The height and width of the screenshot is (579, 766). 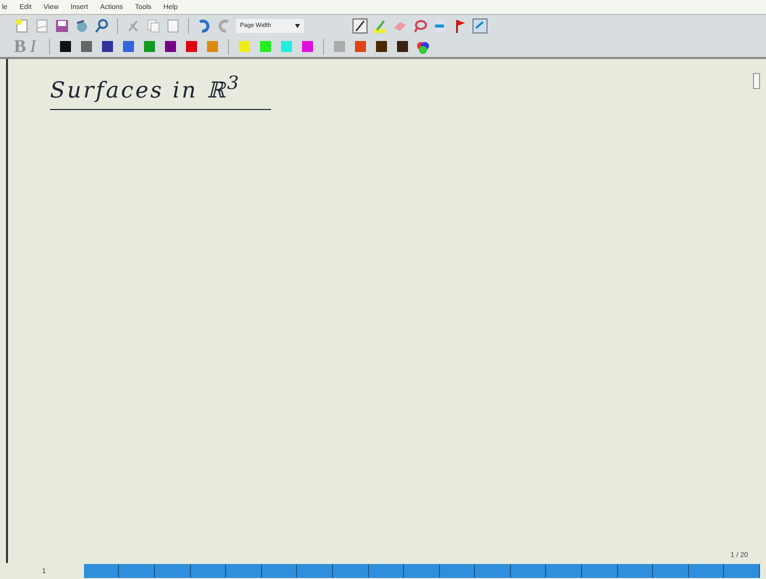 What do you see at coordinates (360, 26) in the screenshot?
I see `pen-icon` at bounding box center [360, 26].